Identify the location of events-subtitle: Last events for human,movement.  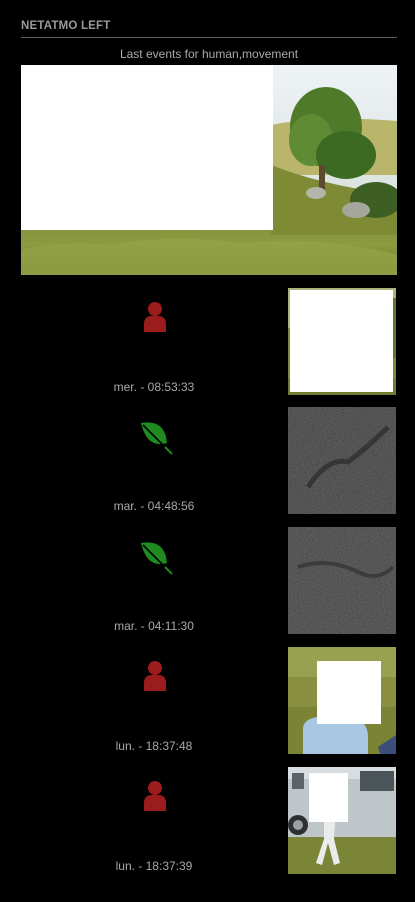
(209, 54).